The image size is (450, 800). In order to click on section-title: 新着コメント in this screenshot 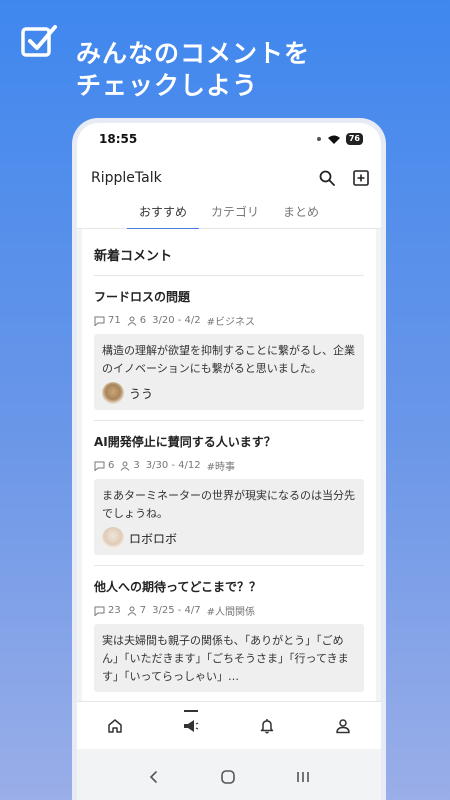, I will do `click(229, 252)`.